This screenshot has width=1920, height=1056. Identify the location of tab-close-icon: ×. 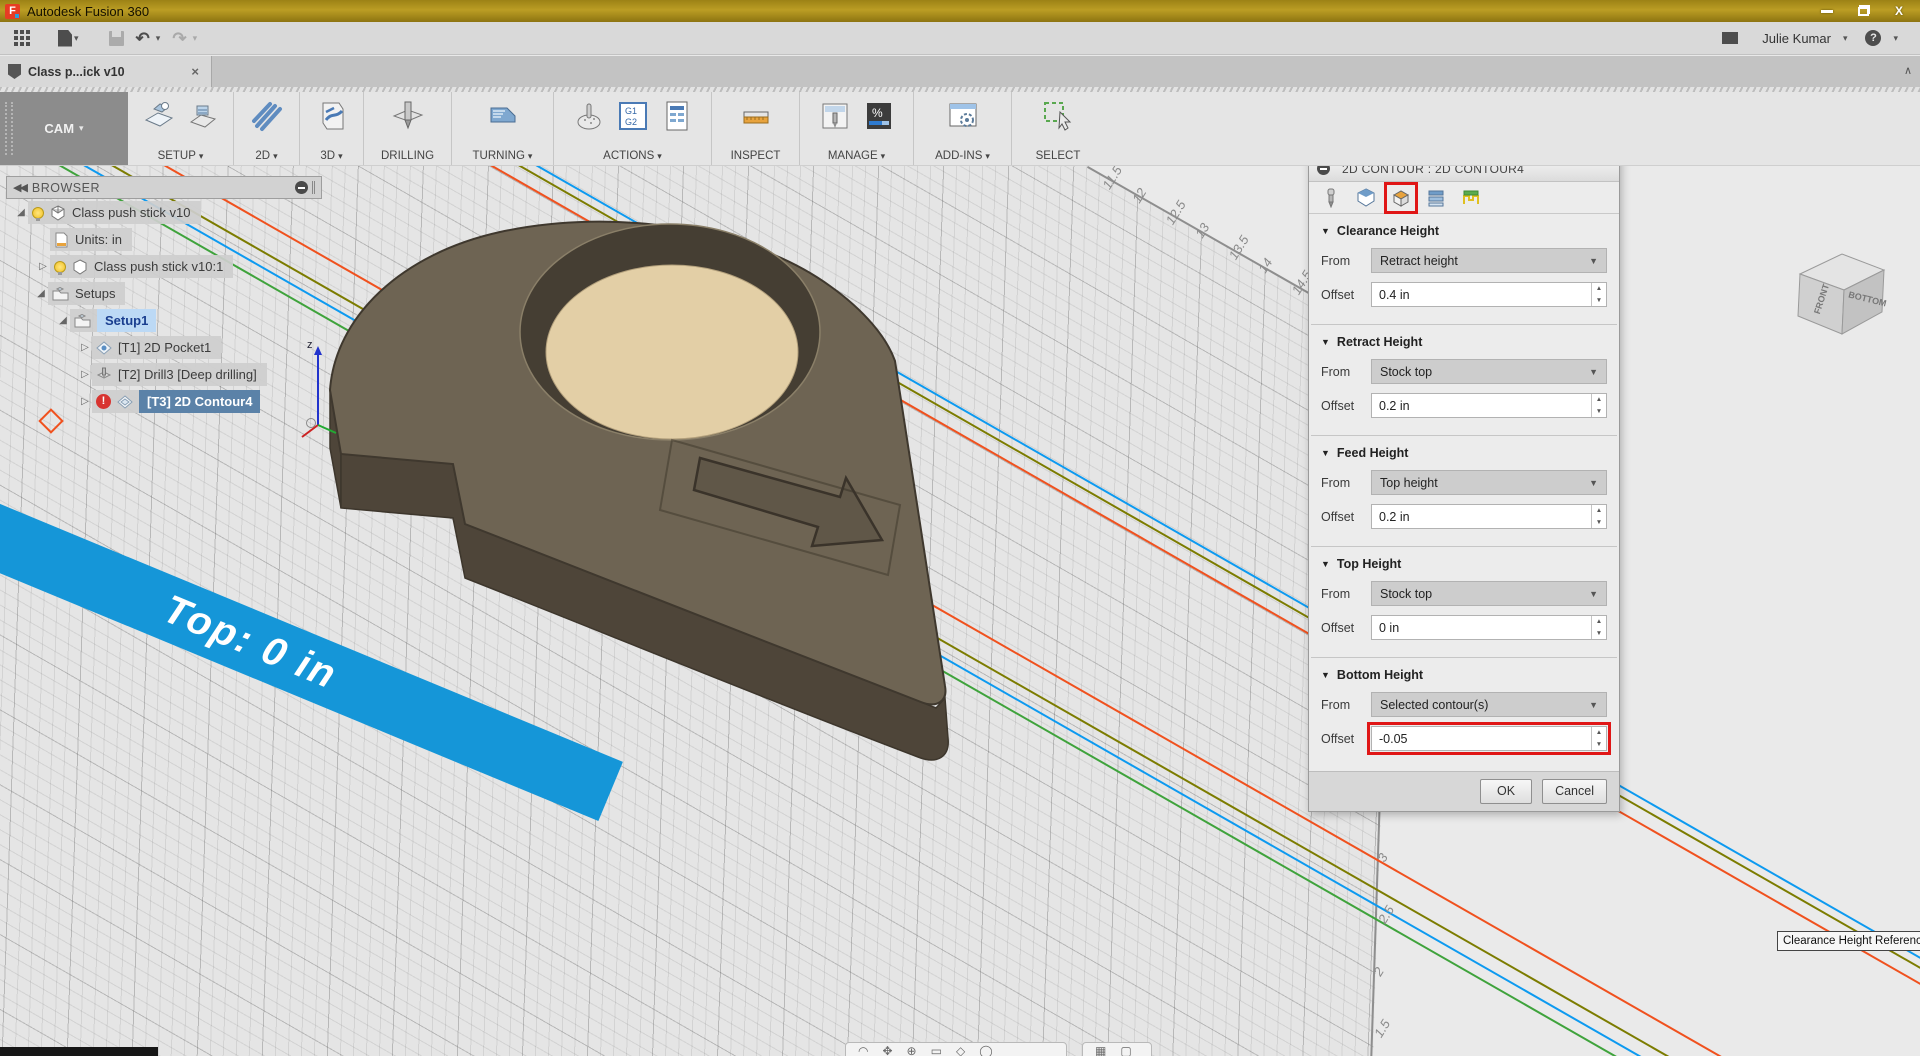
(195, 71).